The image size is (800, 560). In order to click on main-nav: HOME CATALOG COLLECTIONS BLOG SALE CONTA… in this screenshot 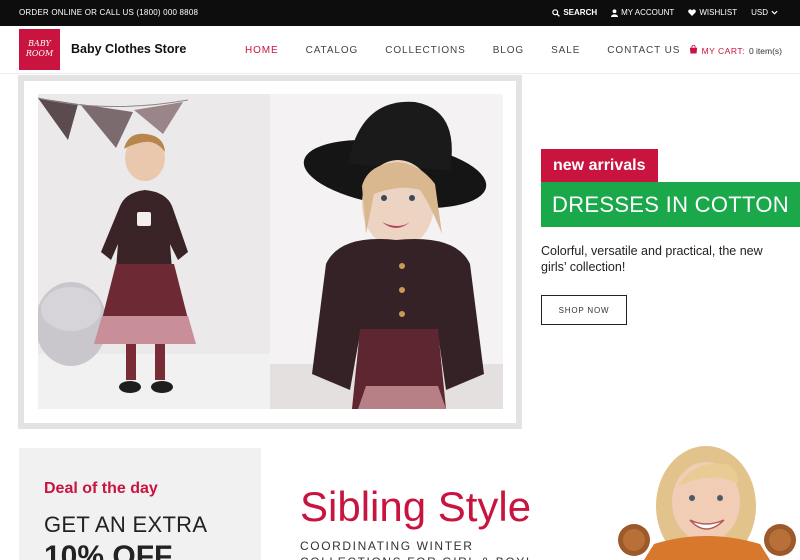, I will do `click(476, 50)`.